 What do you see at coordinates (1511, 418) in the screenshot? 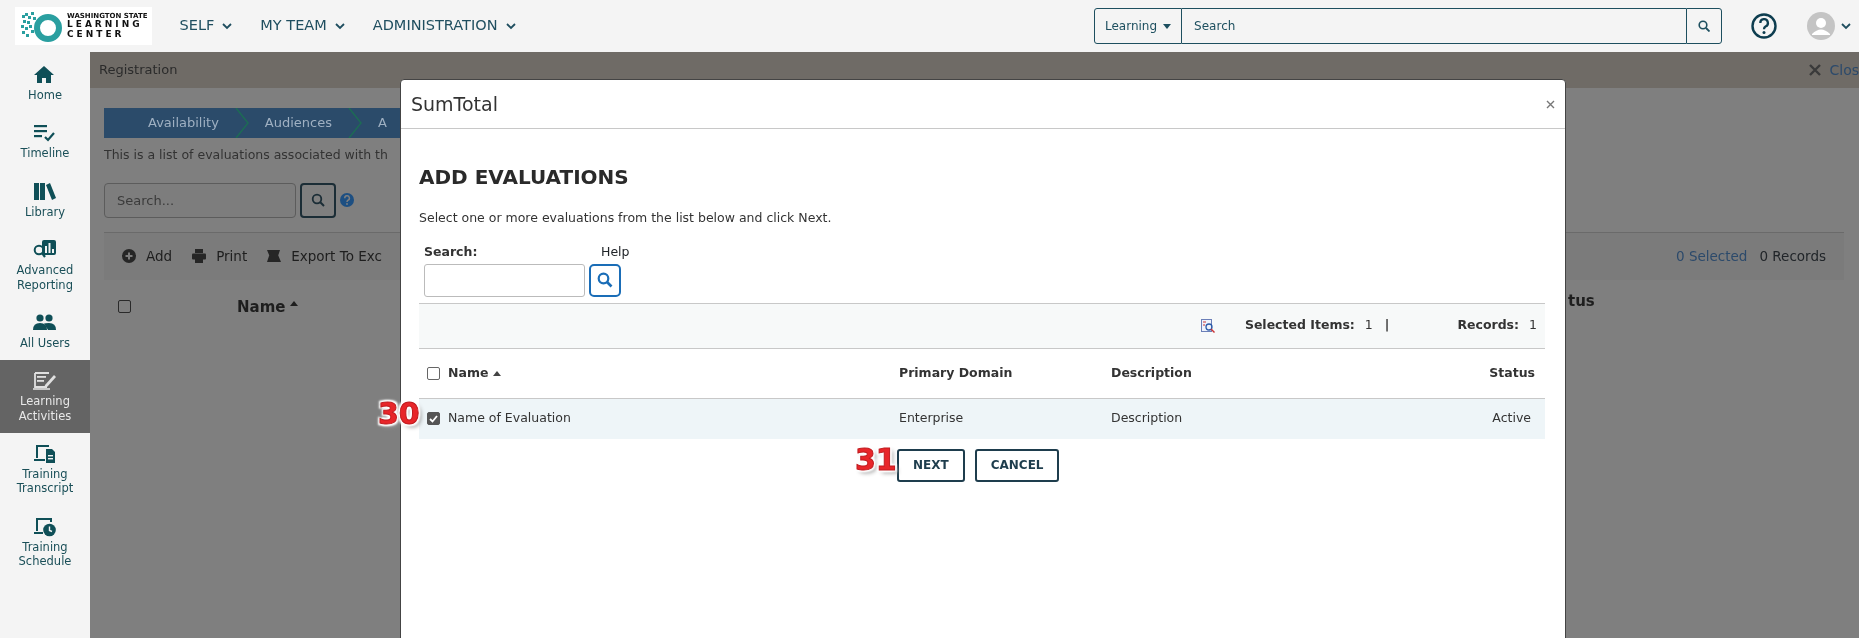
I see `table-cell: Active` at bounding box center [1511, 418].